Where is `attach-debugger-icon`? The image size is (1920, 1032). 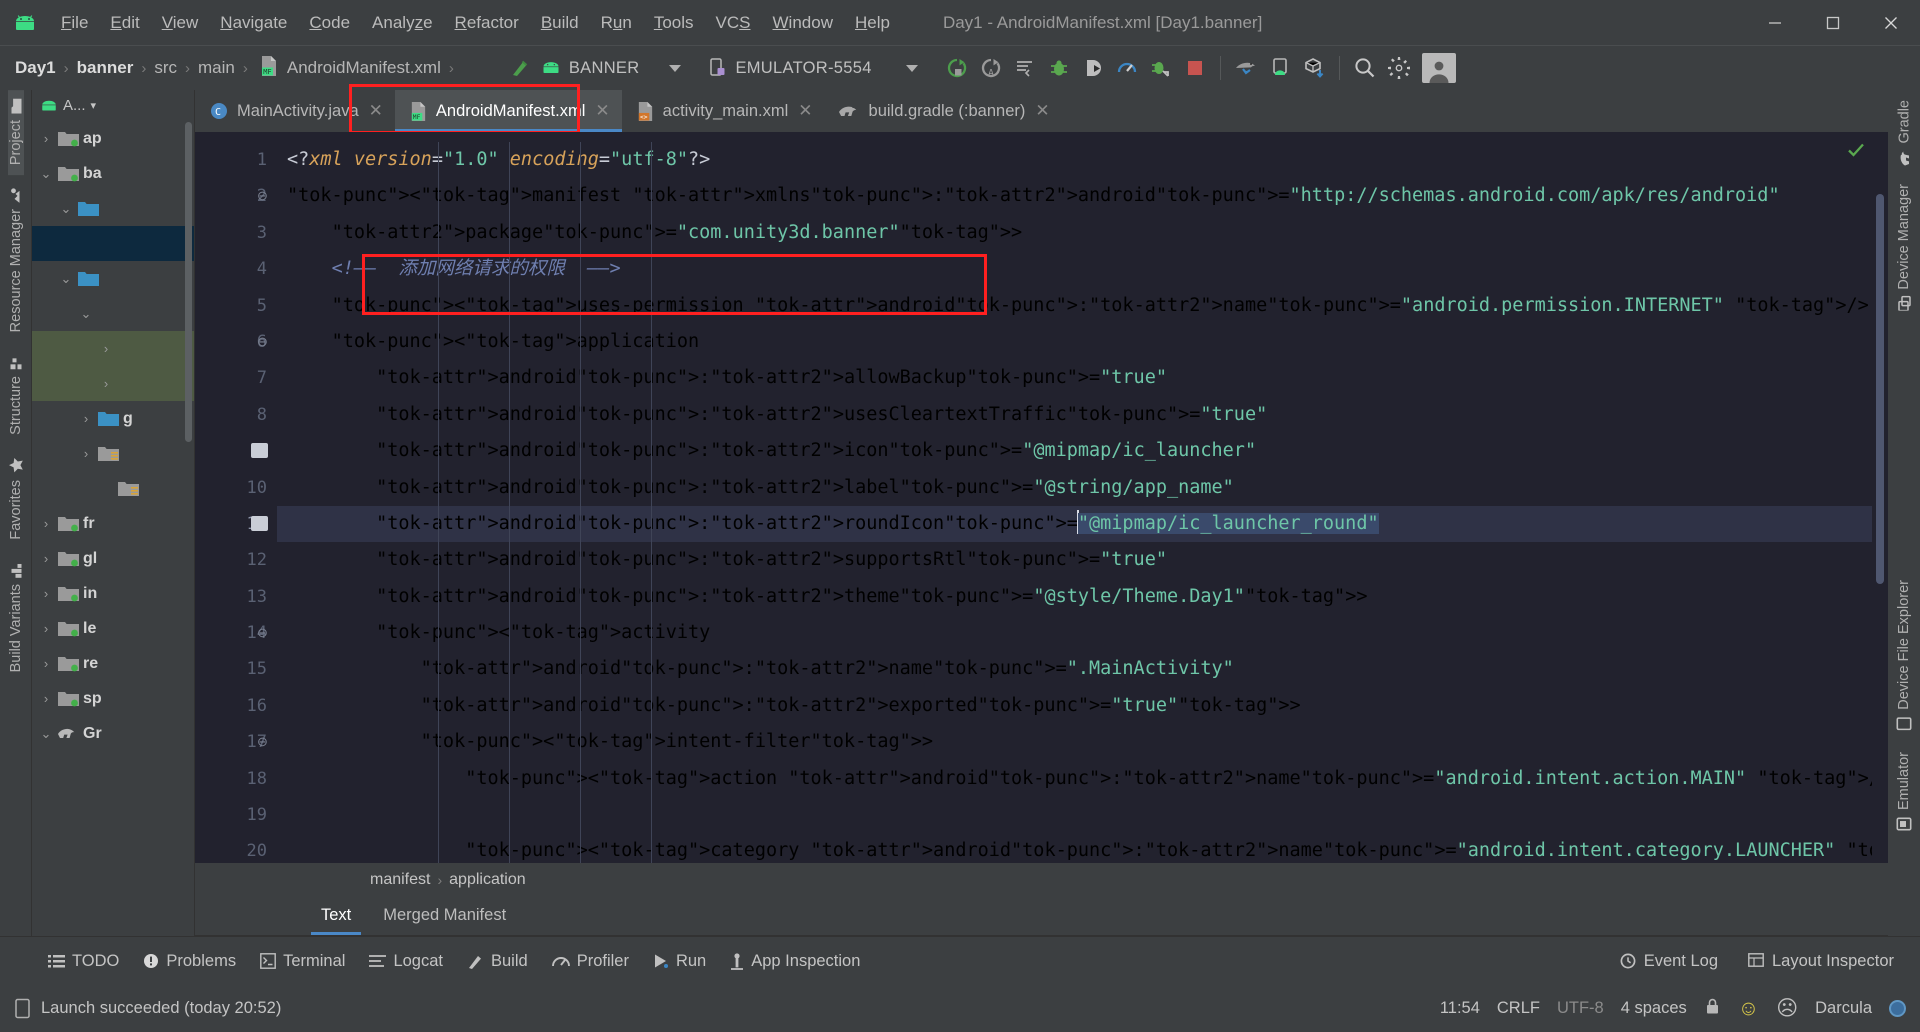 attach-debugger-icon is located at coordinates (1093, 68).